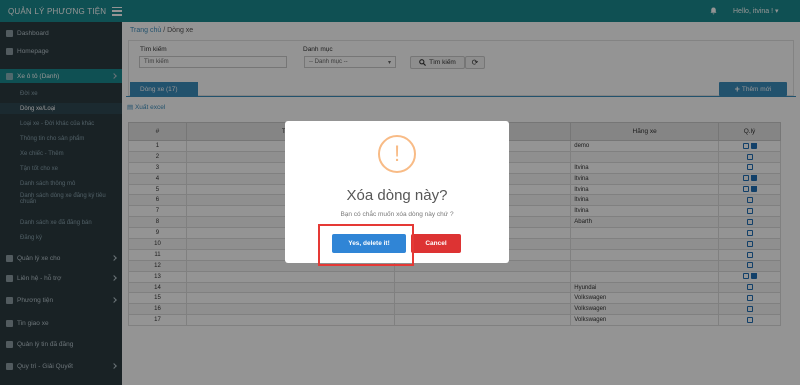 The width and height of the screenshot is (800, 385). I want to click on warning-icon: !, so click(397, 154).